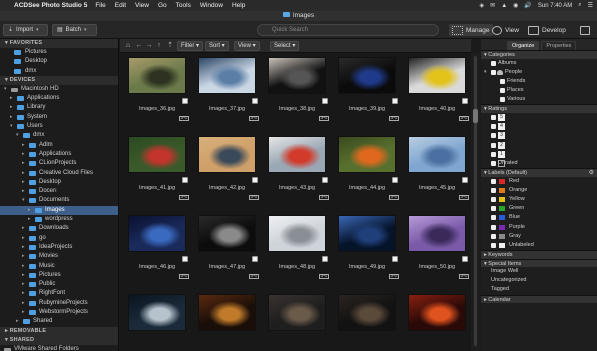 The image size is (597, 351). What do you see at coordinates (585, 30) in the screenshot?
I see `toggle-panel-button` at bounding box center [585, 30].